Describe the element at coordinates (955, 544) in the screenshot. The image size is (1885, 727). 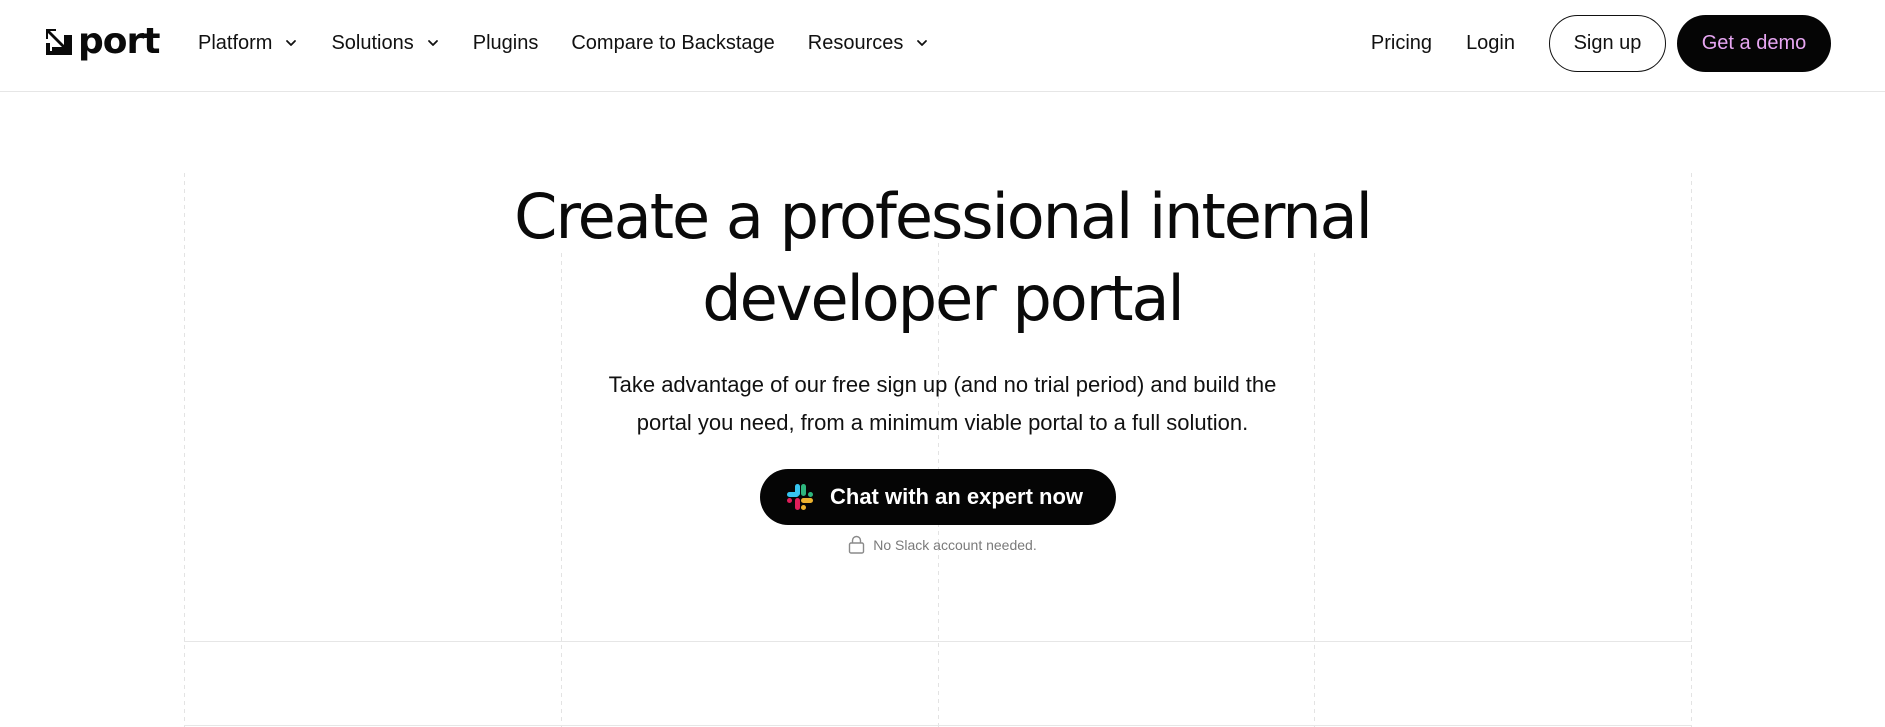
I see `slack-note-text: No Slack account needed.` at that location.